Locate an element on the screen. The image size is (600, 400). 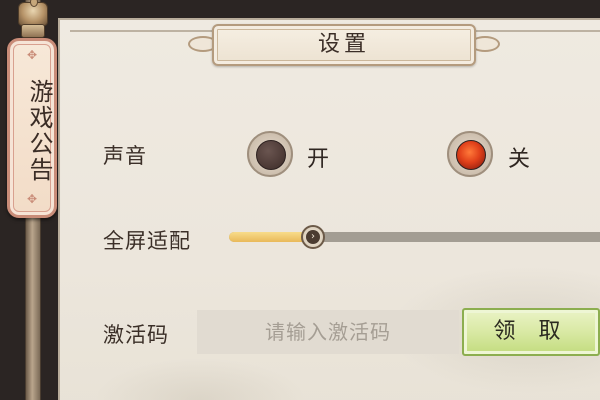
ornament-icon is located at coordinates (33, 13).